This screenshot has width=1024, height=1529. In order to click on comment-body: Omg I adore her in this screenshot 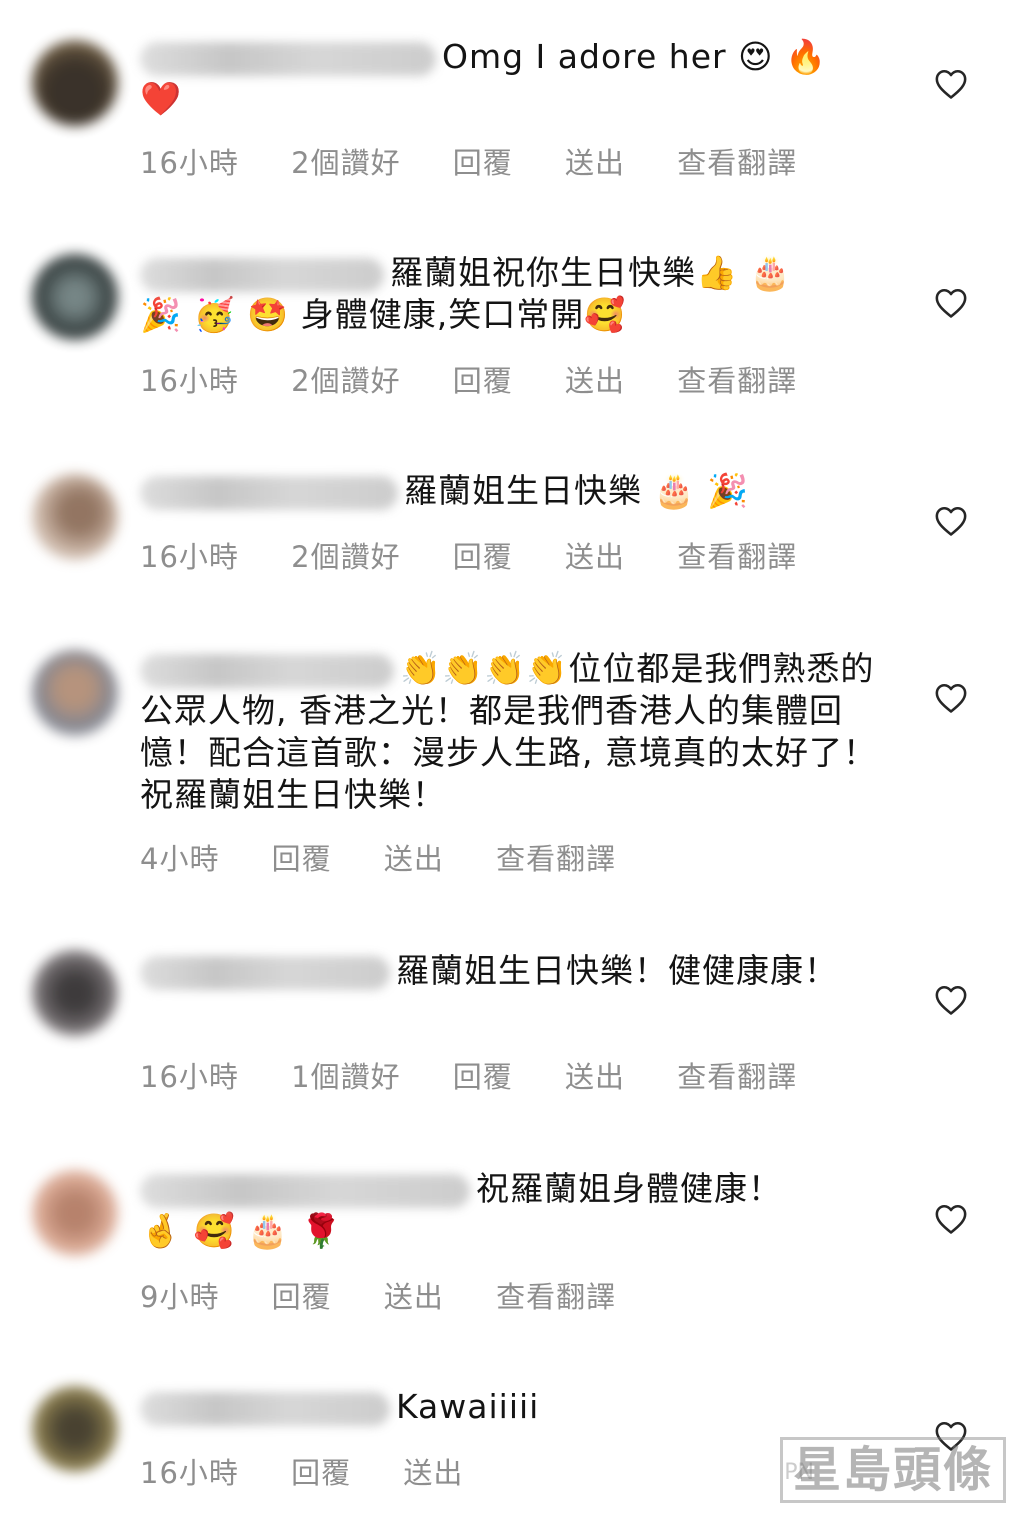, I will do `click(584, 56)`.